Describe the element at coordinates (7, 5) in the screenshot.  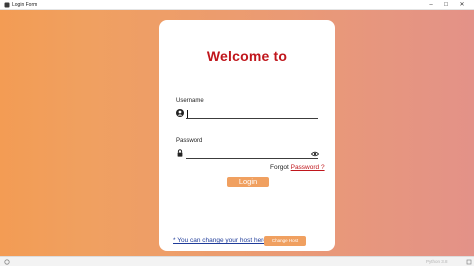
I see `app-icon` at that location.